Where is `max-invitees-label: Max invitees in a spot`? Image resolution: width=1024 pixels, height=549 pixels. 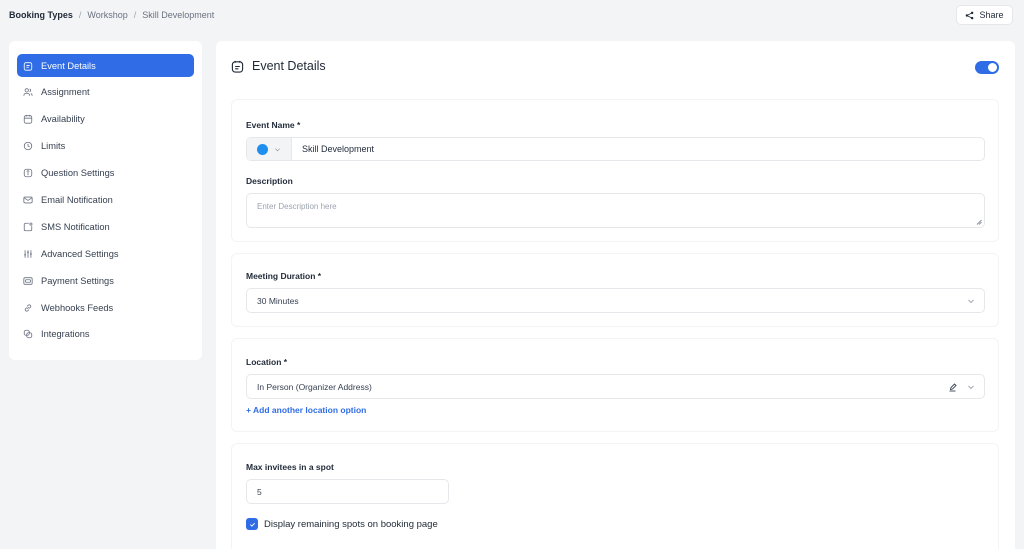 max-invitees-label: Max invitees in a spot is located at coordinates (290, 467).